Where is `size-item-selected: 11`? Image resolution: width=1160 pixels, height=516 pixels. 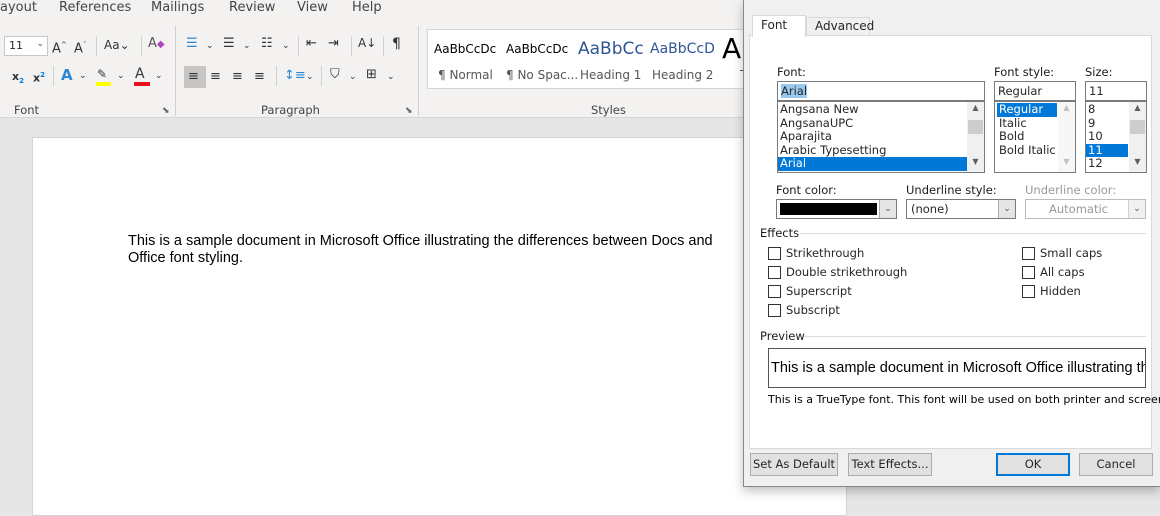
size-item-selected: 11 is located at coordinates (1107, 150).